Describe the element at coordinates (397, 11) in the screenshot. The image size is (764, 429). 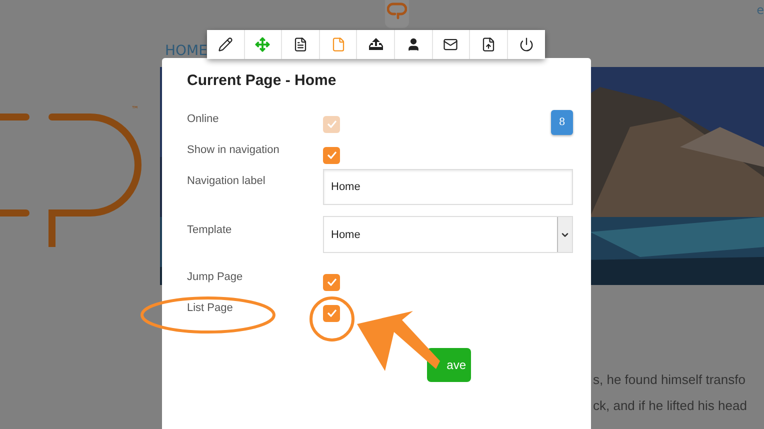
I see `loop-logo-icon` at that location.